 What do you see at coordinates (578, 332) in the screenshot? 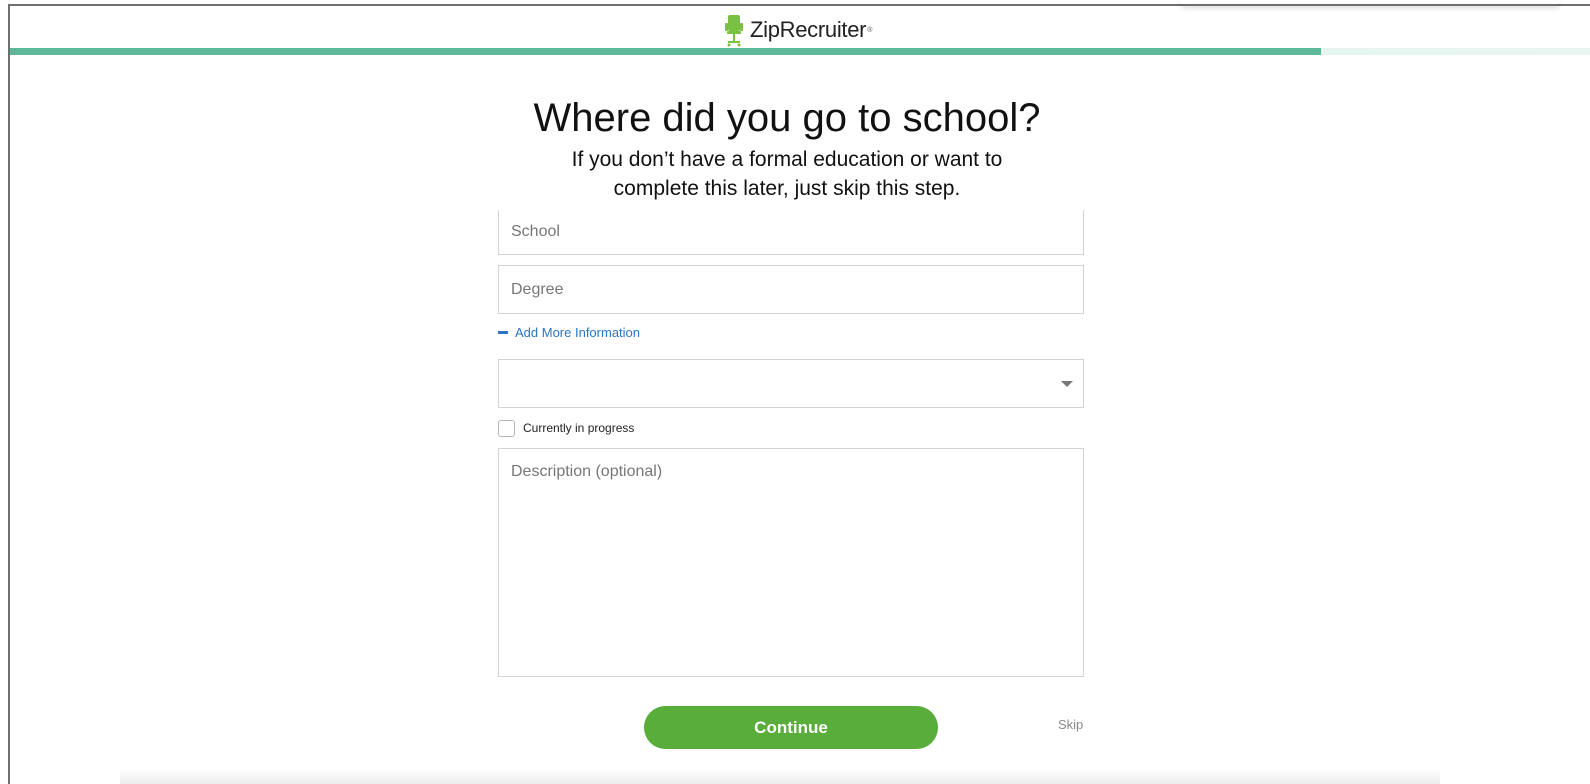
I see `add-more-label: Add More Information` at bounding box center [578, 332].